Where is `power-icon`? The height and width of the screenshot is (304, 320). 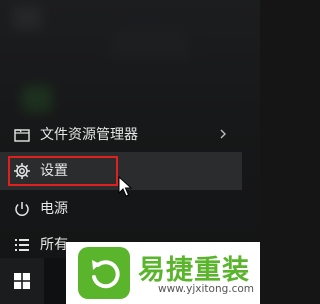
power-icon is located at coordinates (22, 209).